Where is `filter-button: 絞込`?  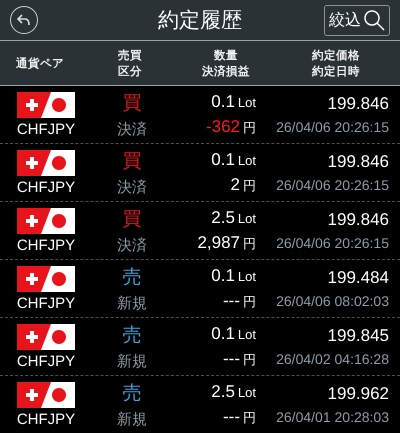
filter-button: 絞込 is located at coordinates (357, 20).